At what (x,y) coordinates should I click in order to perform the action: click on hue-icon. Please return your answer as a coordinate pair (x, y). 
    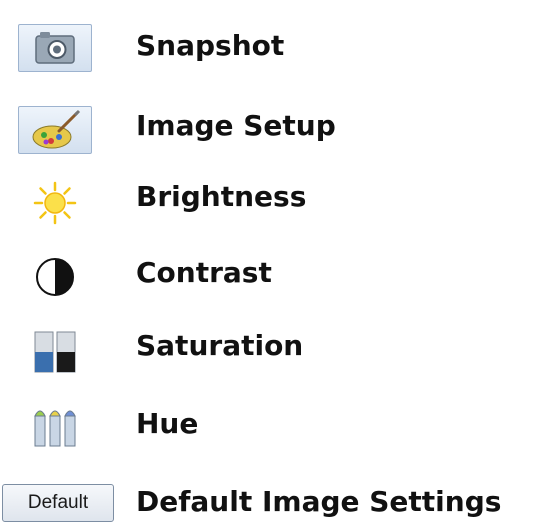
    Looking at the image, I should click on (55, 428).